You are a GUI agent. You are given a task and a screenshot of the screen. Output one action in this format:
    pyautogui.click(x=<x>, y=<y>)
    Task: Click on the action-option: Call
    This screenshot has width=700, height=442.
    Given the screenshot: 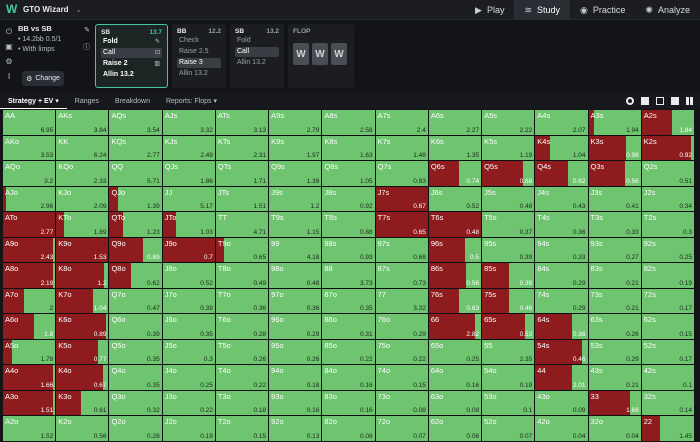 What is the action you would take?
    pyautogui.click(x=257, y=52)
    